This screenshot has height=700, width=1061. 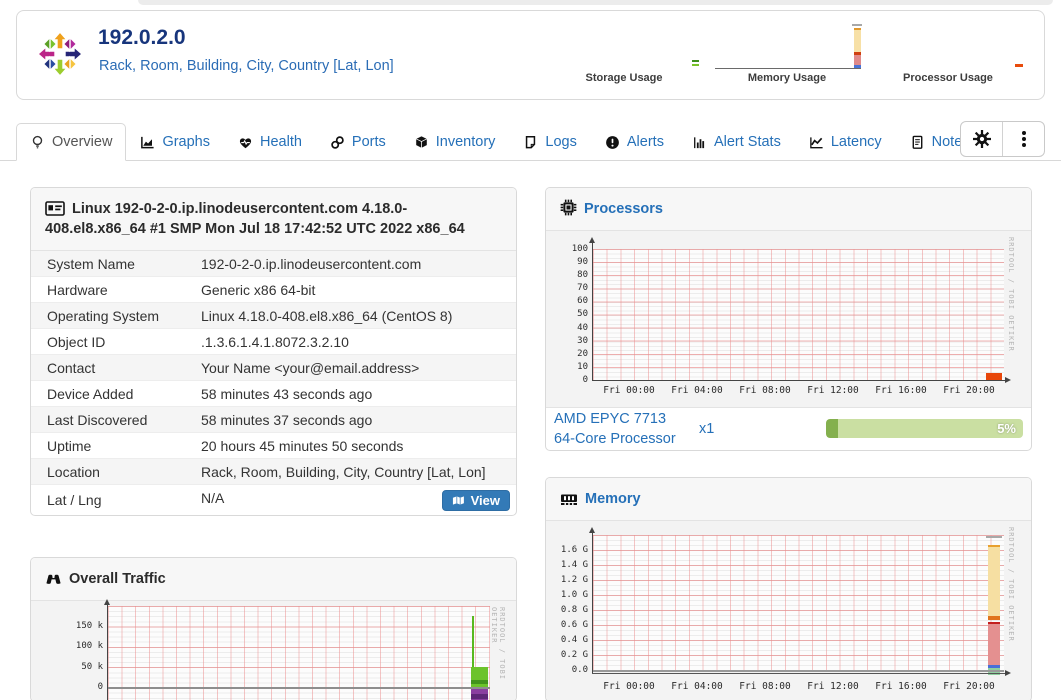 What do you see at coordinates (582, 275) in the screenshot?
I see `y-tick: 80` at bounding box center [582, 275].